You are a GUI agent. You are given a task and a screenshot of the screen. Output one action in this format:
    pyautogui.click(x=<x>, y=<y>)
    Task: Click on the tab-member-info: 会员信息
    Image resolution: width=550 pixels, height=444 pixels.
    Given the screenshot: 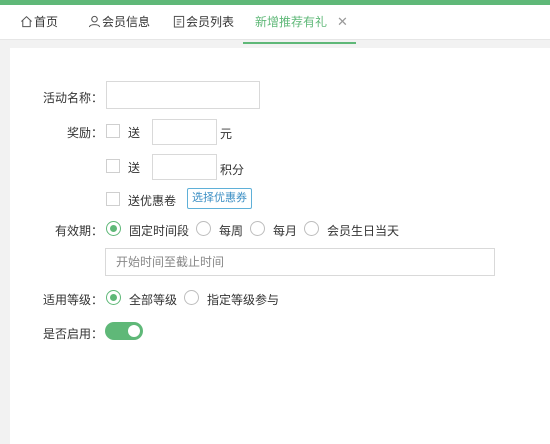 What is the action you would take?
    pyautogui.click(x=119, y=22)
    